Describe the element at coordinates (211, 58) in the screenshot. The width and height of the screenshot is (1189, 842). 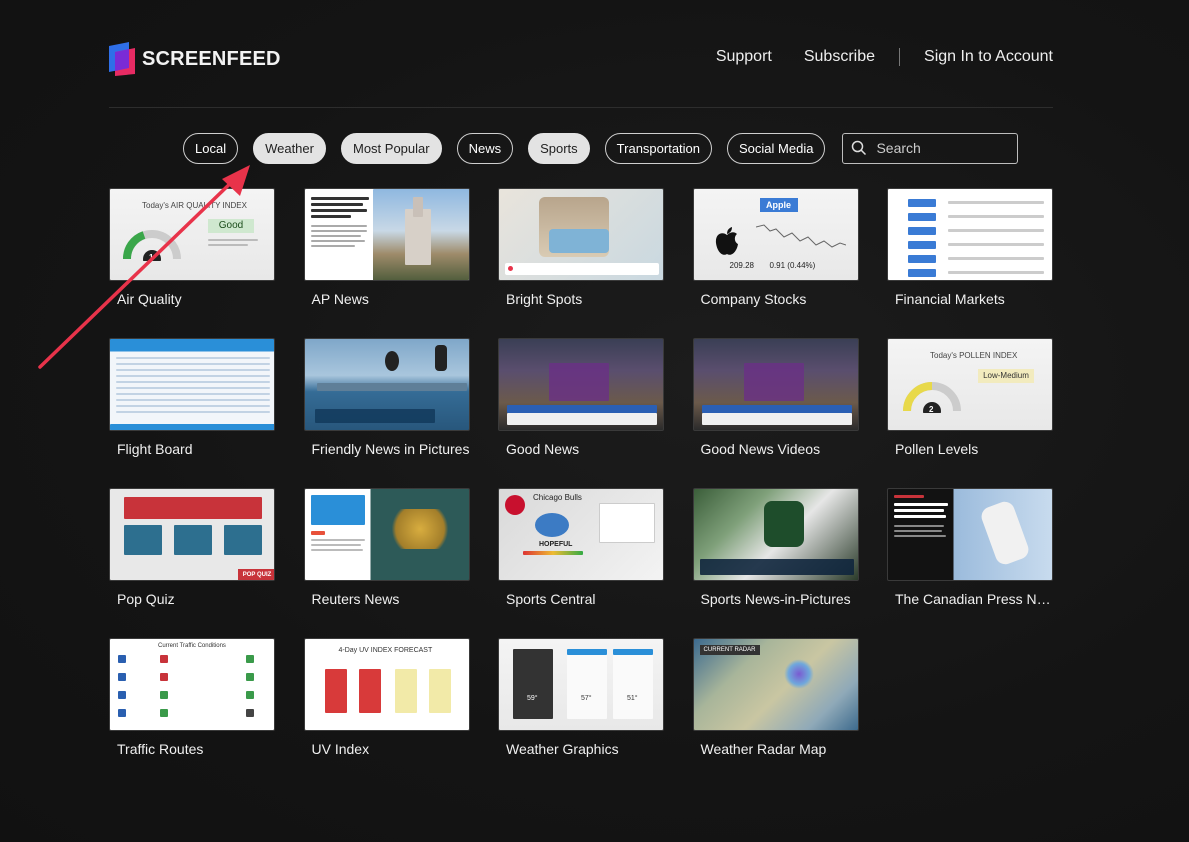
I see `brand-name: SCREENFEED` at that location.